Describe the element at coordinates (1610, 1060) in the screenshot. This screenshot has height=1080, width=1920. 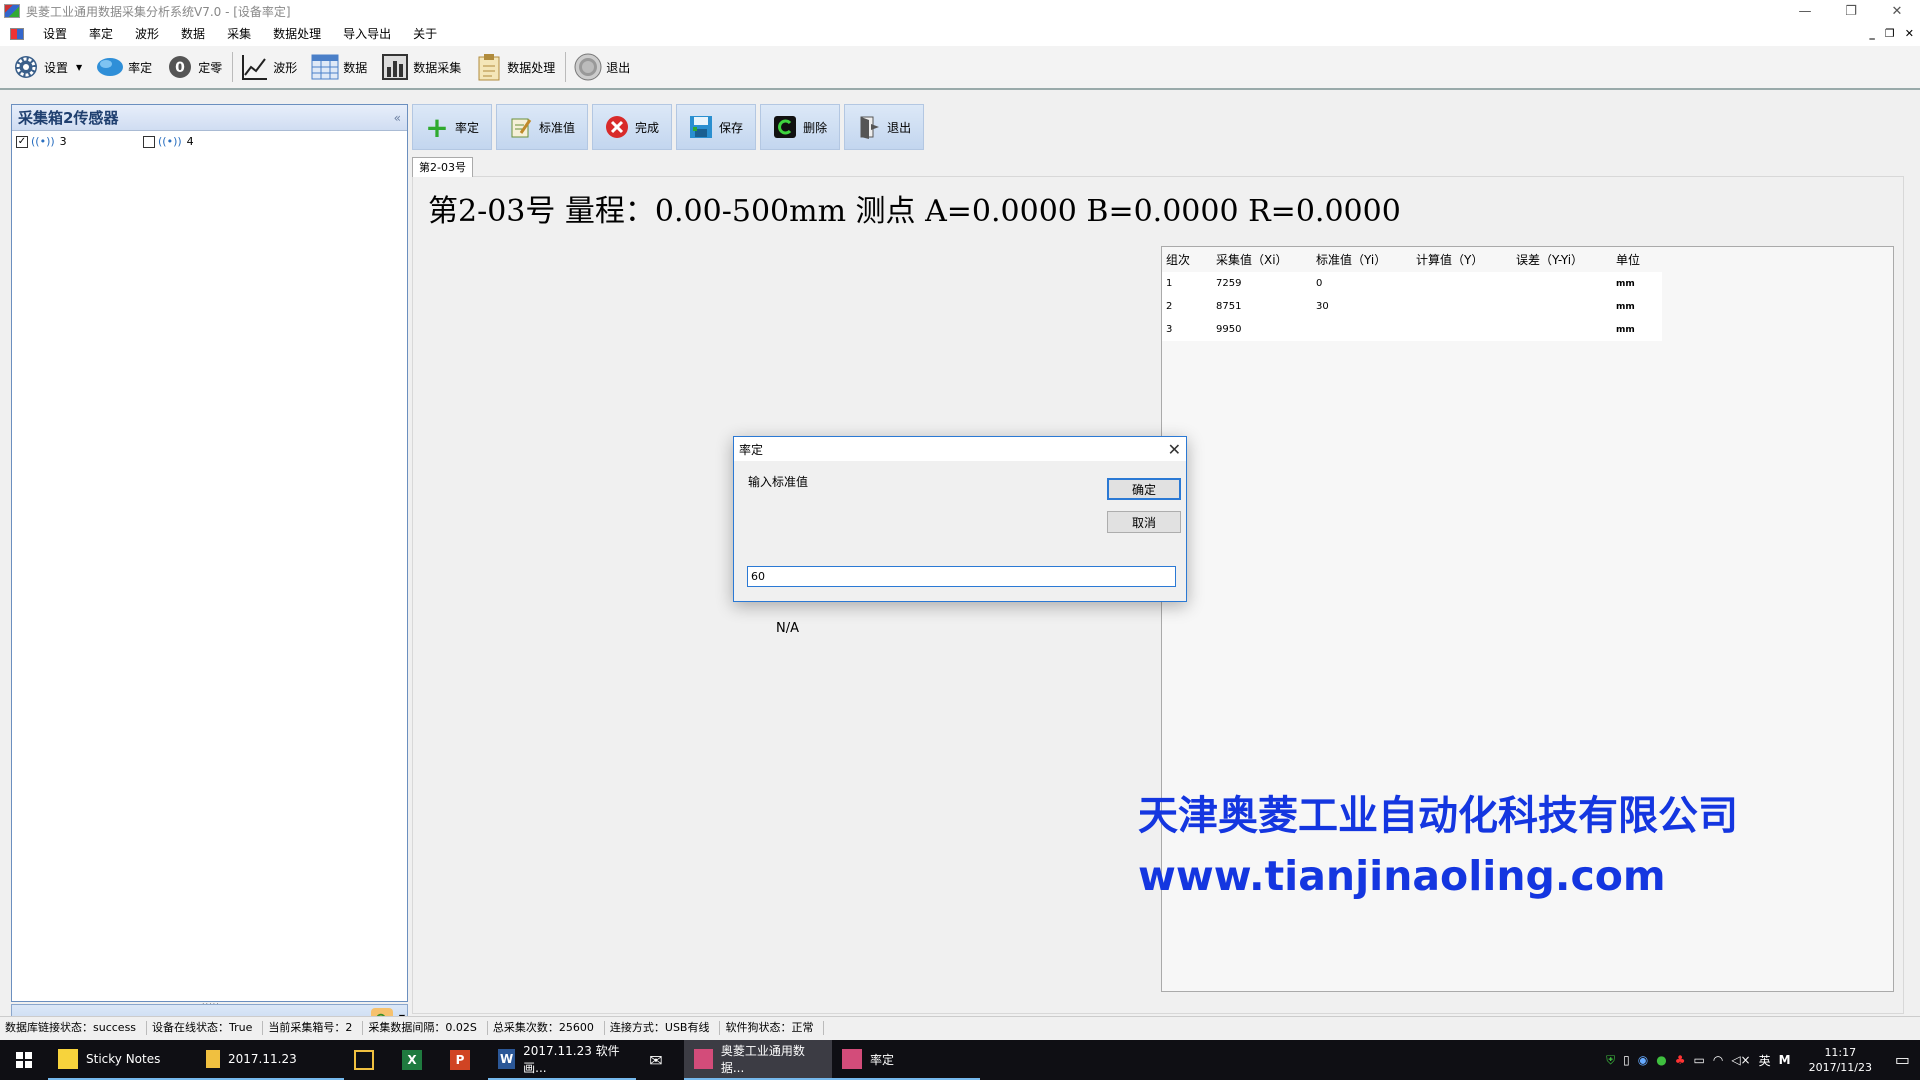
I see `shield-icon: ⛨` at that location.